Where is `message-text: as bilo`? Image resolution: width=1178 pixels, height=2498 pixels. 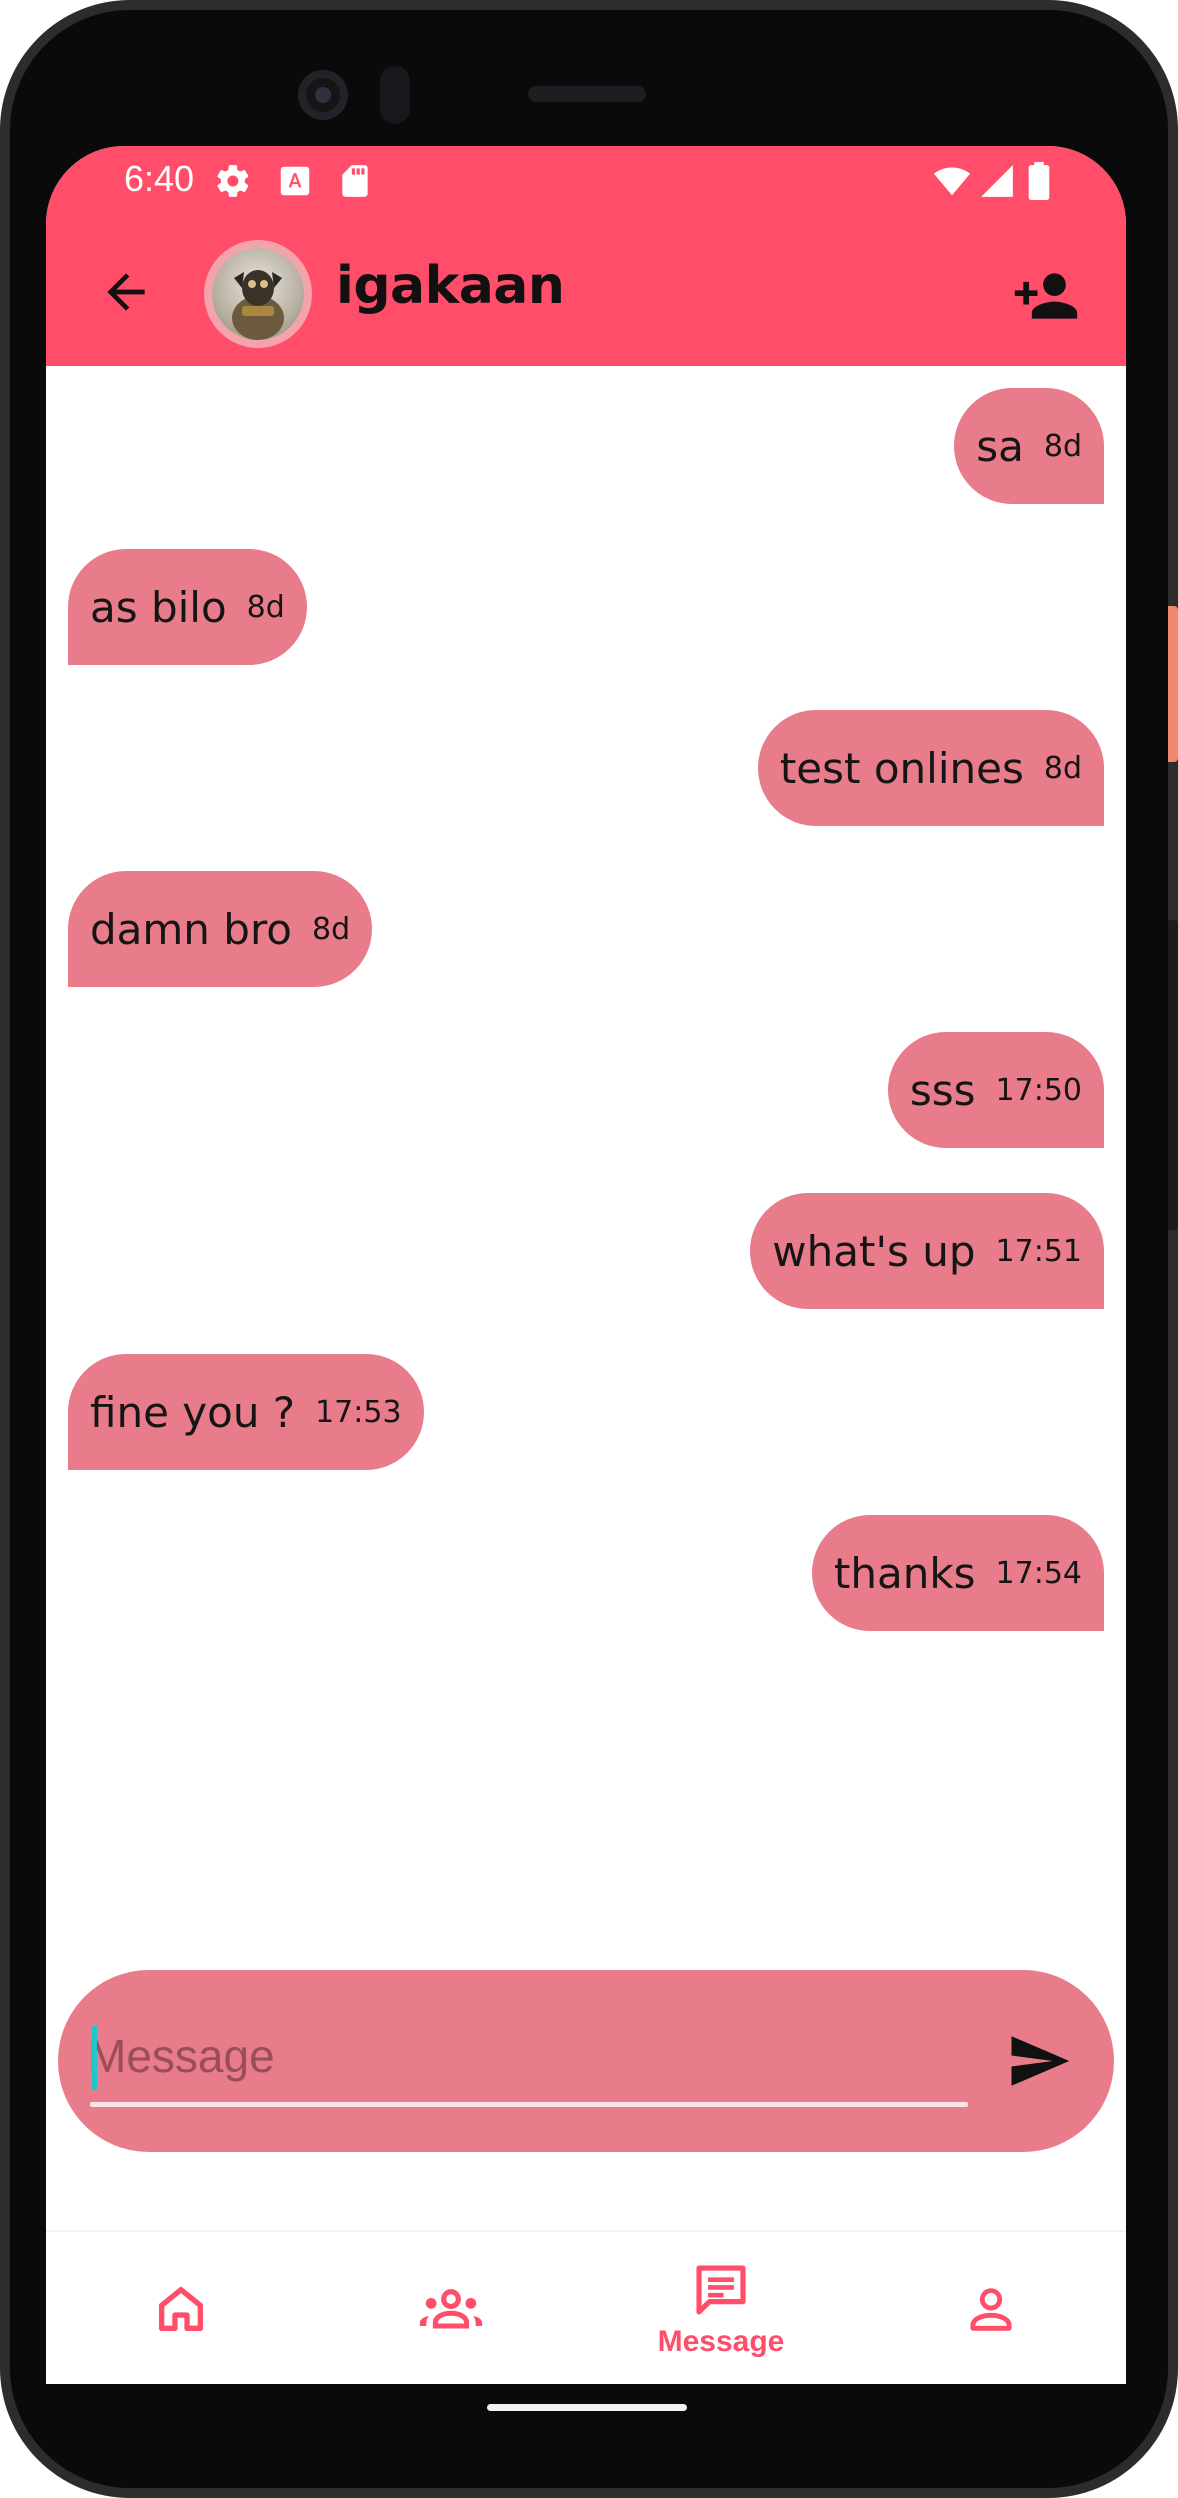
message-text: as bilo is located at coordinates (158, 607).